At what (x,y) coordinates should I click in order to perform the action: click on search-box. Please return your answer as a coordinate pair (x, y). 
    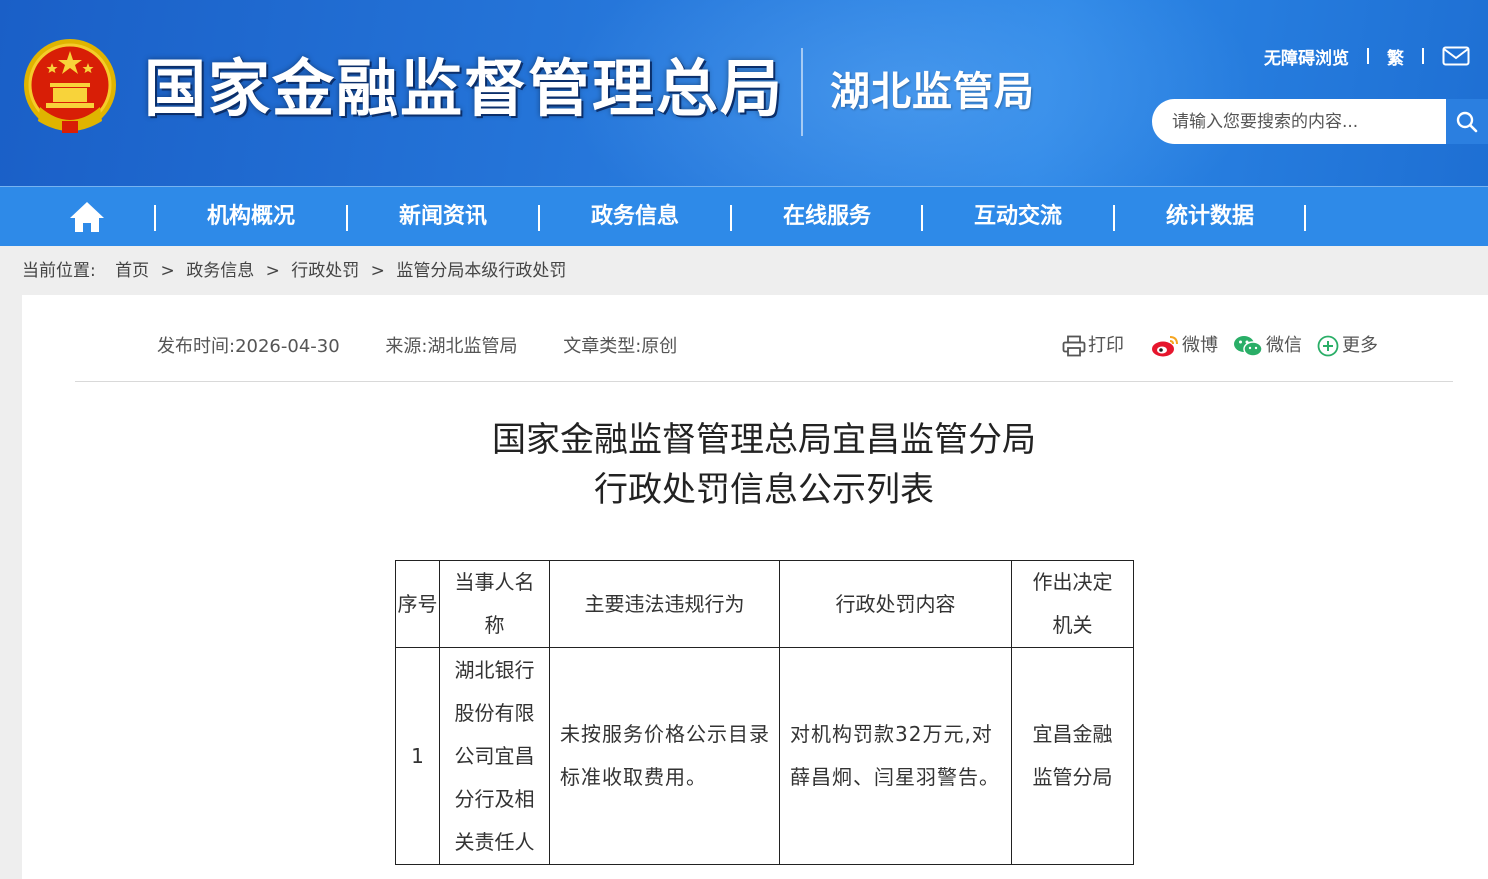
    Looking at the image, I should click on (1320, 121).